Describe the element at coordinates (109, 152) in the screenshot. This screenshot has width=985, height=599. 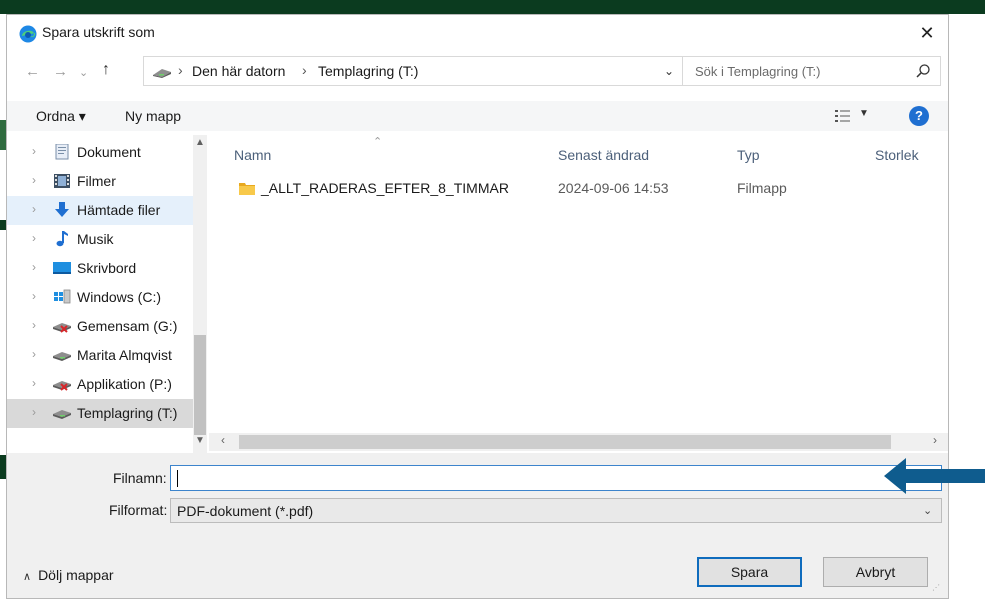
I see `nav-item-label: Dokument` at that location.